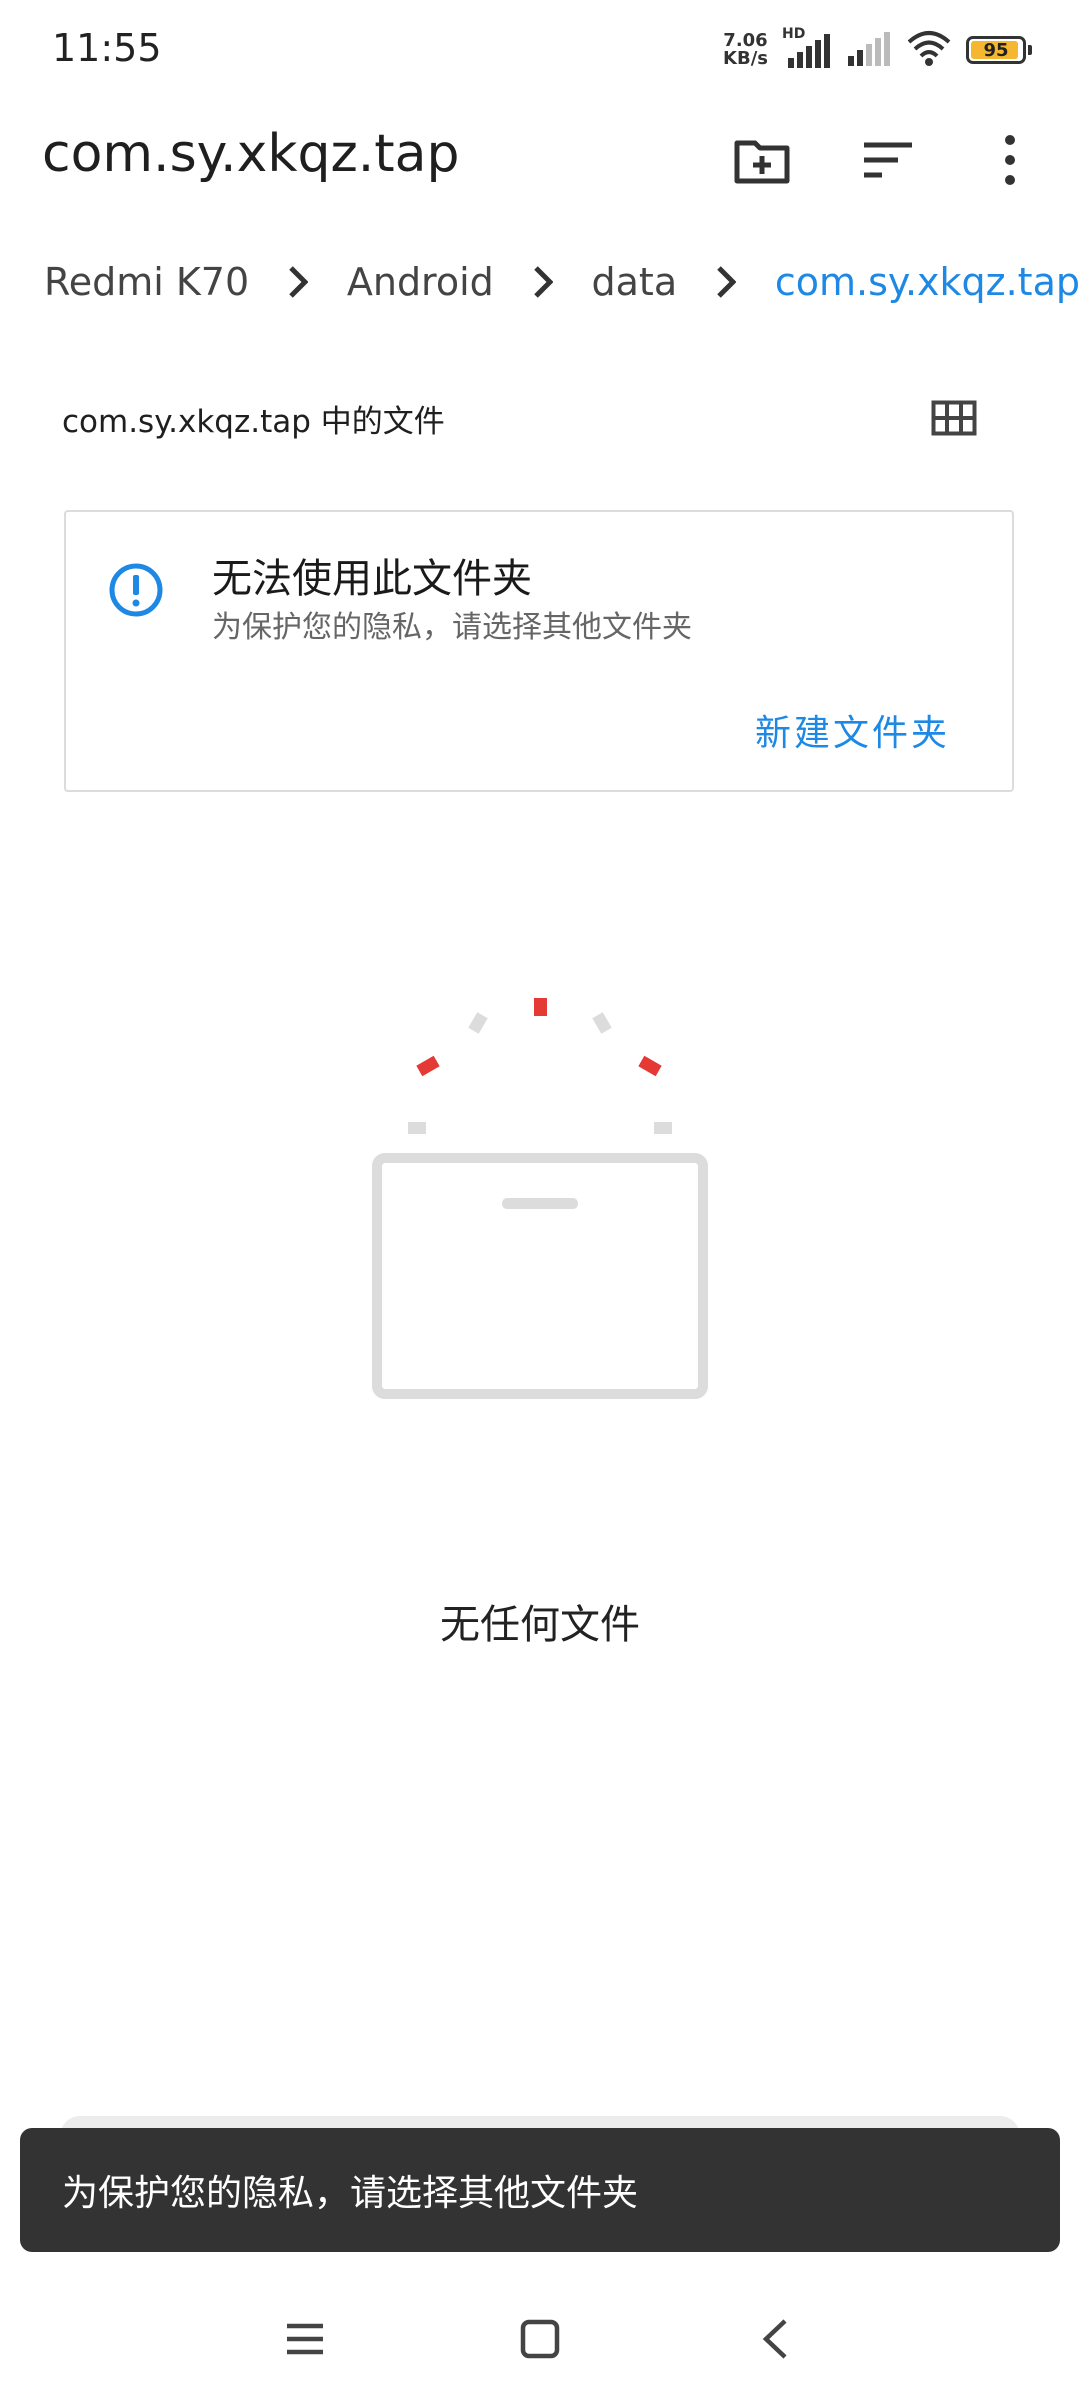  What do you see at coordinates (745, 58) in the screenshot?
I see `network-speed-unit: KB/s` at bounding box center [745, 58].